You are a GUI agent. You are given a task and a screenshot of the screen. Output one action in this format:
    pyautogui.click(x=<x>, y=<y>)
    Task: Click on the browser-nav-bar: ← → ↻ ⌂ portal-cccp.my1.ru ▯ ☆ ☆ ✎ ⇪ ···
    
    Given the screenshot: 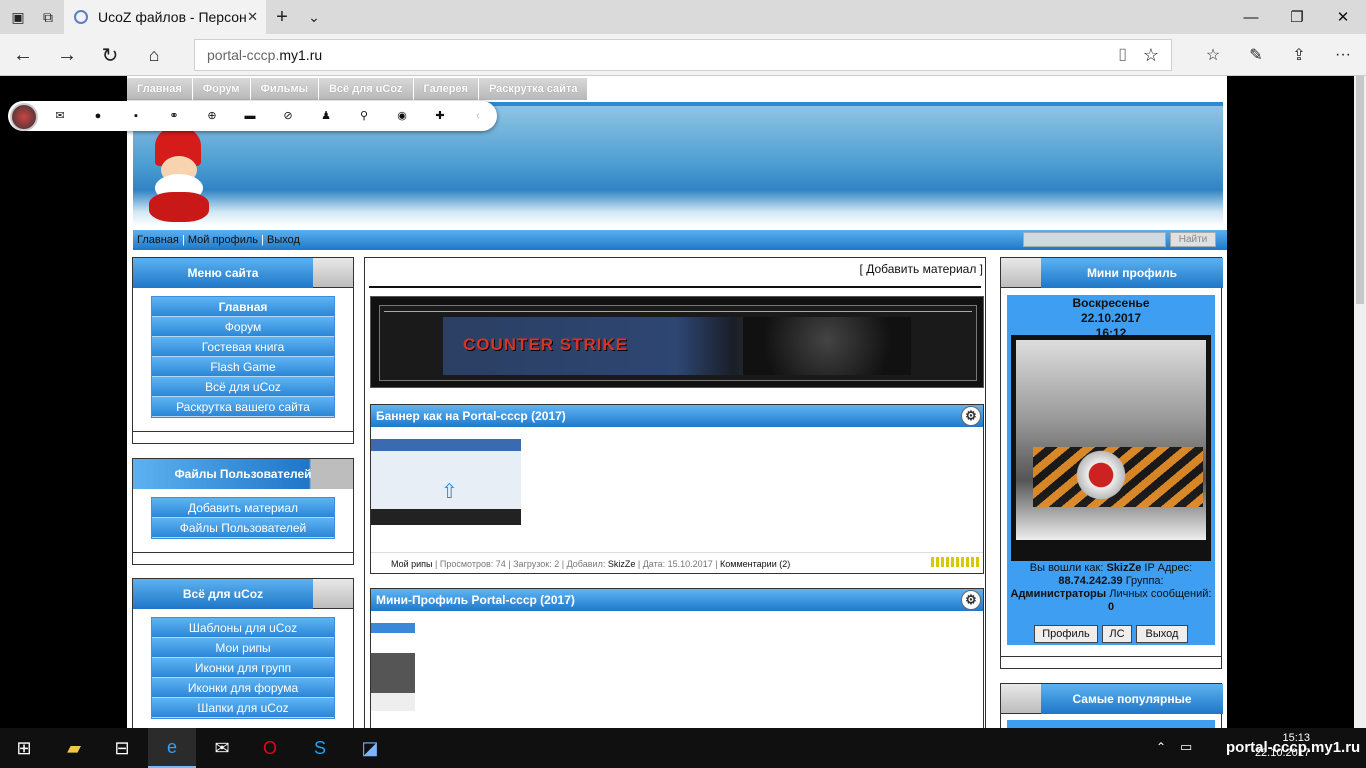 What is the action you would take?
    pyautogui.click(x=683, y=55)
    